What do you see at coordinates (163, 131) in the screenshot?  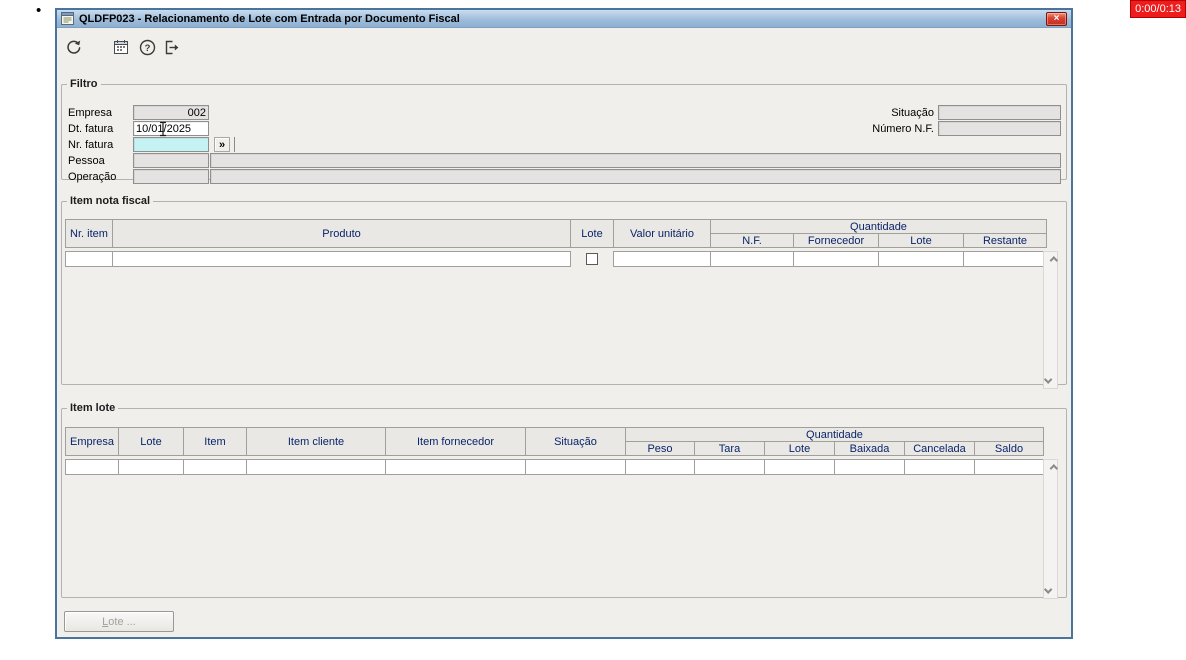 I see `text-cursor-icon` at bounding box center [163, 131].